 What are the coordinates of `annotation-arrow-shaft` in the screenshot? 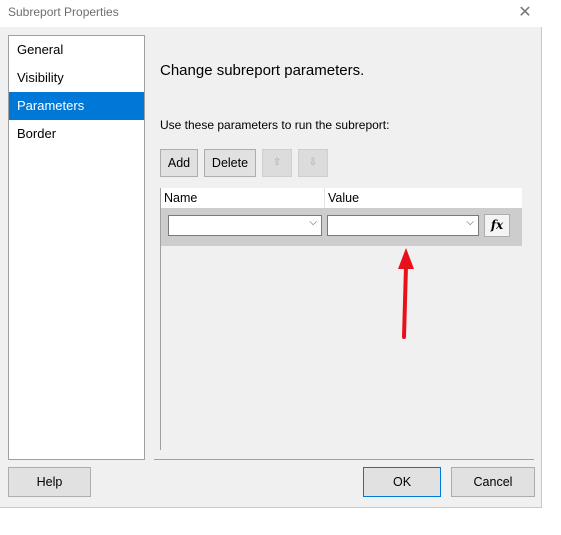 It's located at (405, 301).